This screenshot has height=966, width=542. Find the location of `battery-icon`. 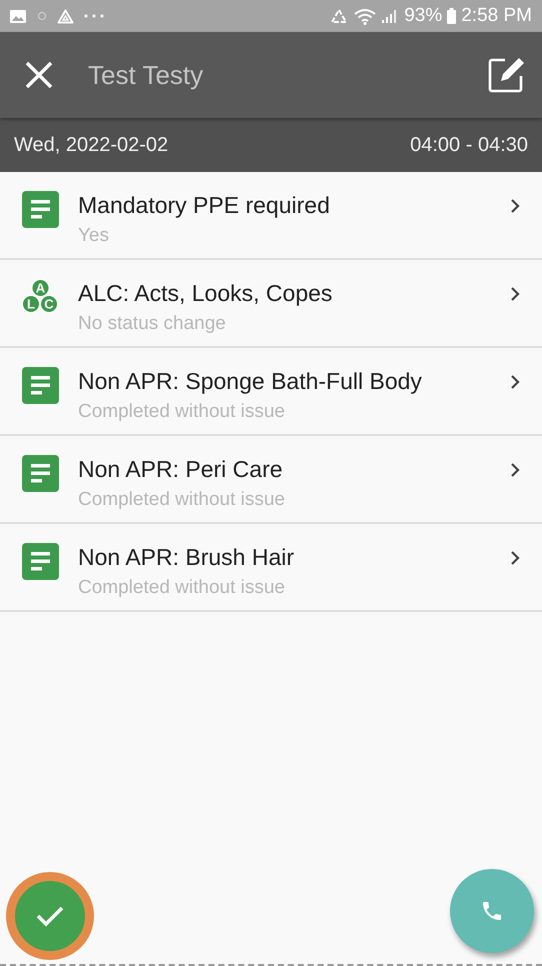

battery-icon is located at coordinates (451, 16).